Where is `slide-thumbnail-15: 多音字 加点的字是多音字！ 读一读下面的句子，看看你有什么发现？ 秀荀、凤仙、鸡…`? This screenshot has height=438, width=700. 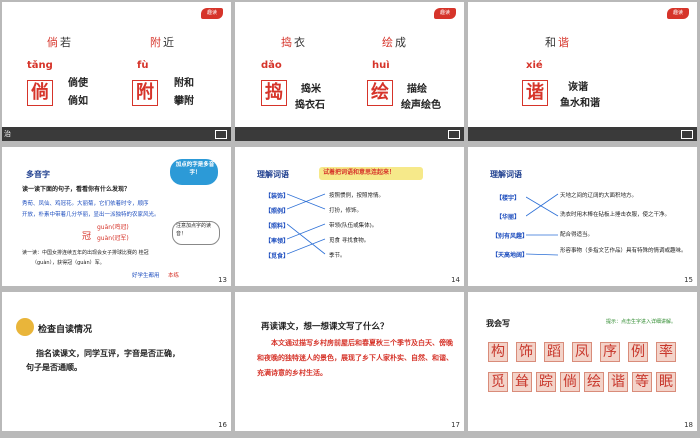 slide-thumbnail-15: 多音字 加点的字是多音字！ 读一读下面的句子，看看你有什么发现？ 秀荀、凤仙、鸡… is located at coordinates (116, 216).